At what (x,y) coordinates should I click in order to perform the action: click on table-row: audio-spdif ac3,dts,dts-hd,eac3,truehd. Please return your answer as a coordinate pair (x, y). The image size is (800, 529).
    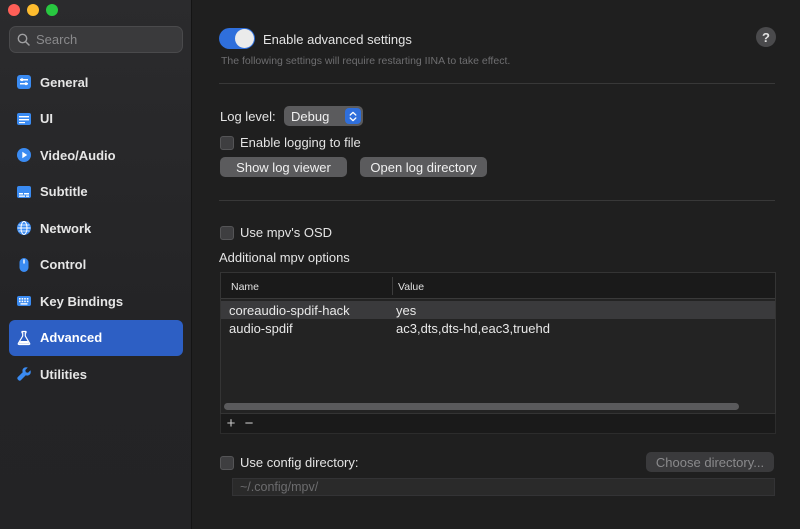
    Looking at the image, I should click on (498, 328).